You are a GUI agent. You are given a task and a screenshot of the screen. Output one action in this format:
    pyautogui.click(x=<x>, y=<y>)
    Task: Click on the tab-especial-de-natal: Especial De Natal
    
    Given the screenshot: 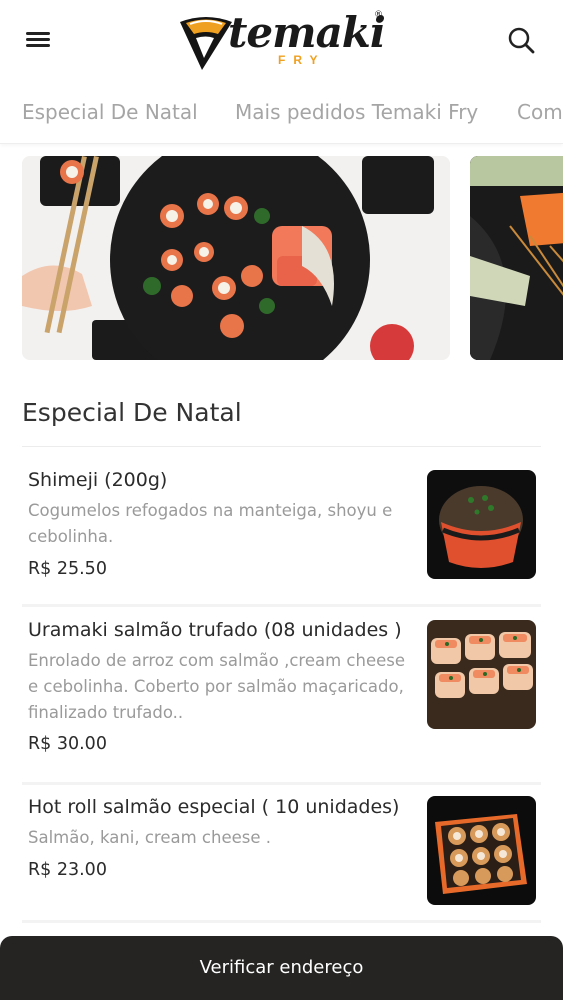 What is the action you would take?
    pyautogui.click(x=110, y=112)
    